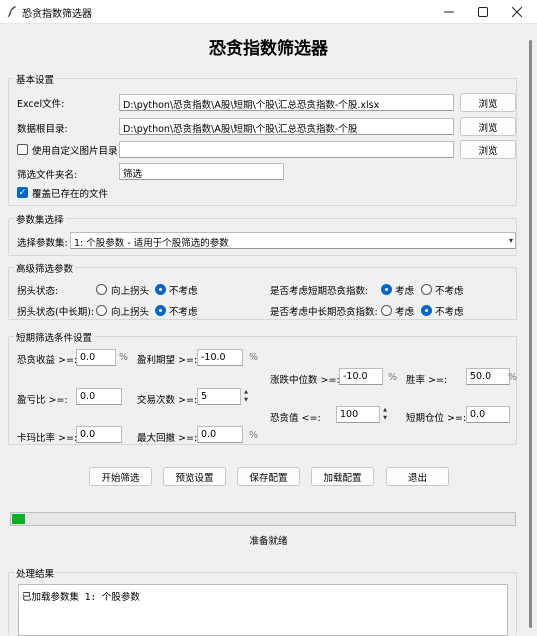  I want to click on pl-ratio-input: 0.0, so click(99, 396).